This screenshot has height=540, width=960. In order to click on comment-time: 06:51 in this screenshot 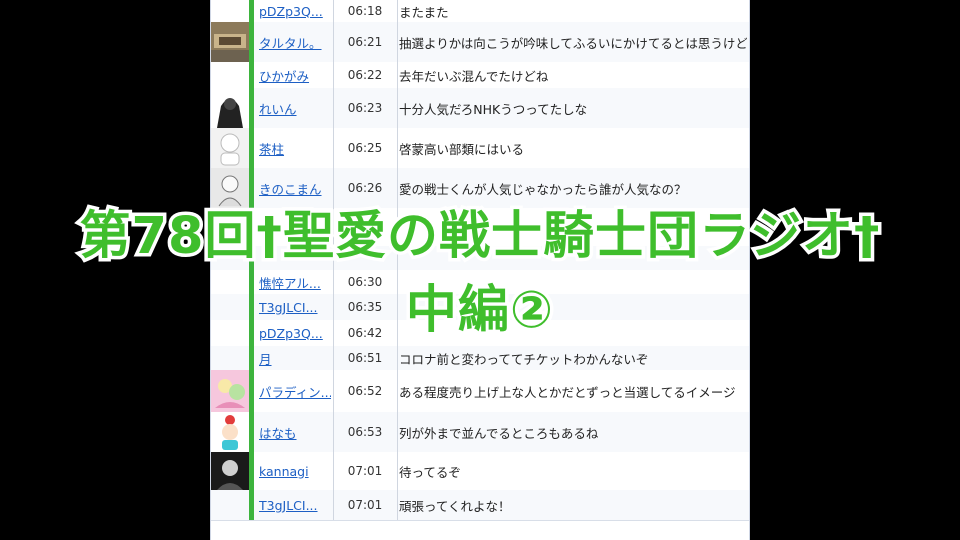, I will do `click(365, 358)`.